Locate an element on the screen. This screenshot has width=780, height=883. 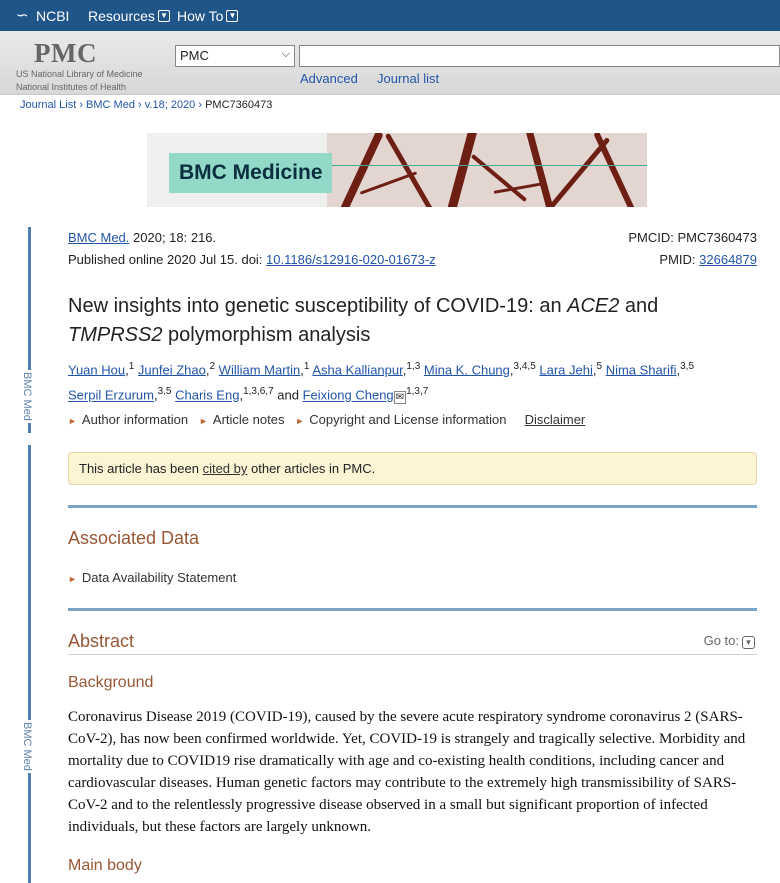
database-select: PMC ⌵ is located at coordinates (235, 56).